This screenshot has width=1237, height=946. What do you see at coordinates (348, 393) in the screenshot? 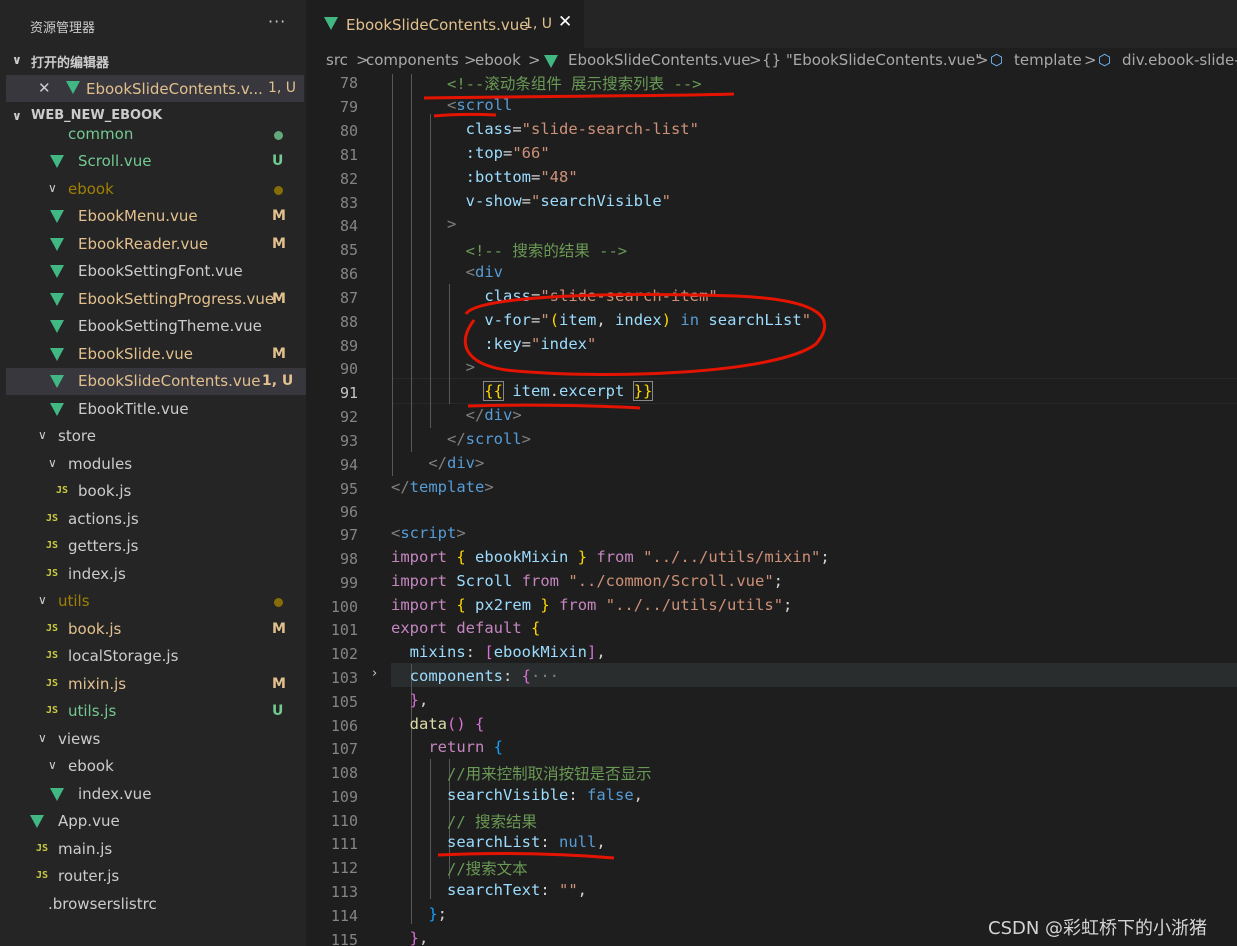
I see `line-number: 91` at bounding box center [348, 393].